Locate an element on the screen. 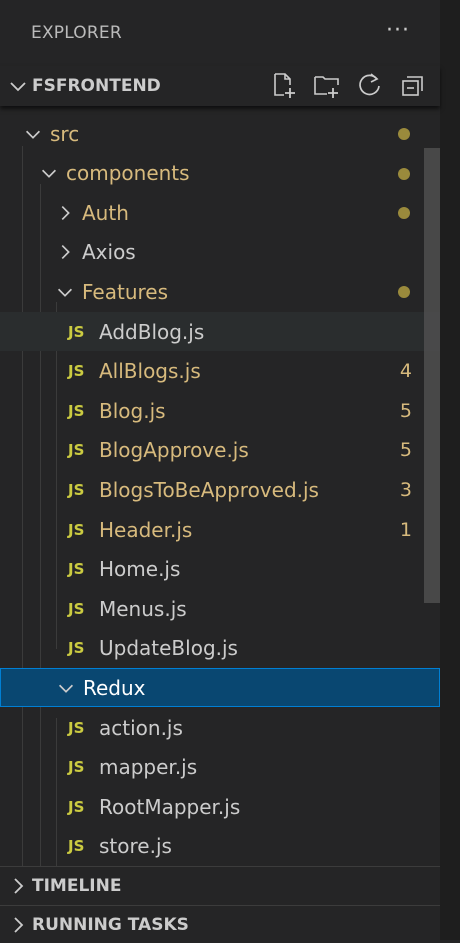 The image size is (460, 943). file-item: JS mapper.js is located at coordinates (220, 767).